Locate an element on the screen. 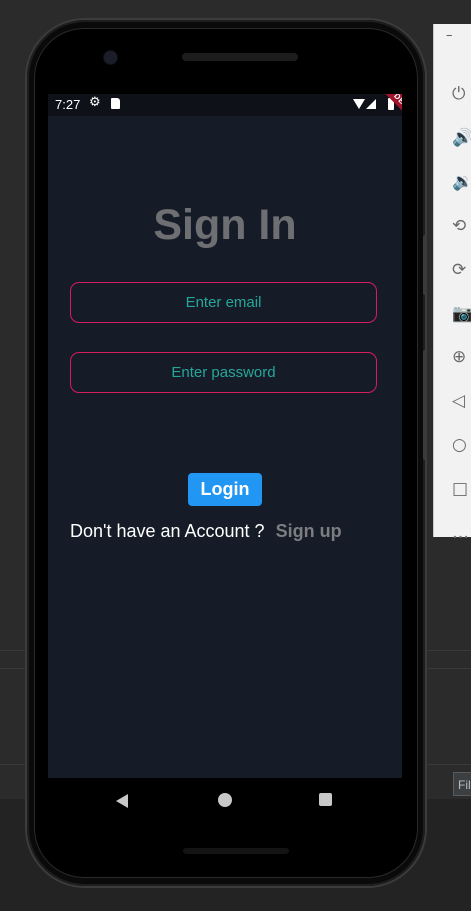 This screenshot has height=911, width=471. volume-down-icon: 🔉 is located at coordinates (461, 182).